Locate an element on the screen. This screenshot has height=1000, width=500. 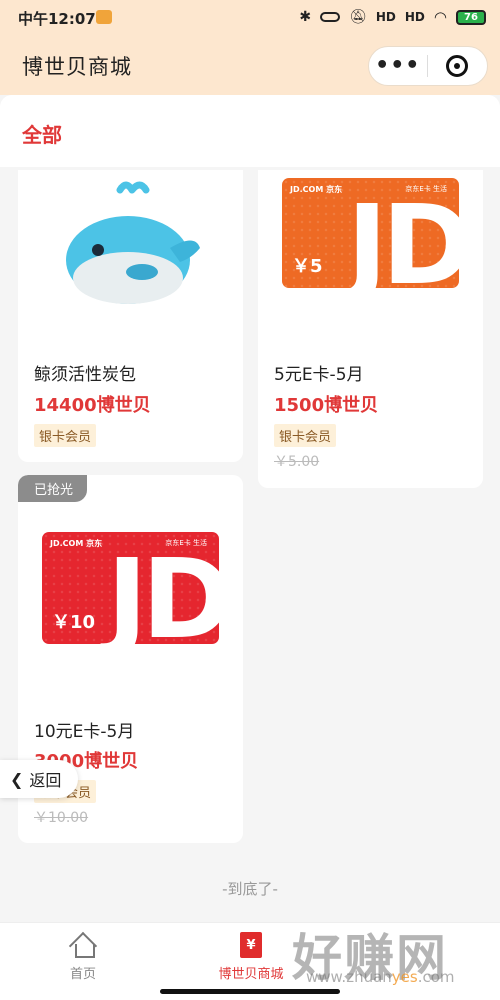
original-price: ￥5.00 is located at coordinates (297, 462).